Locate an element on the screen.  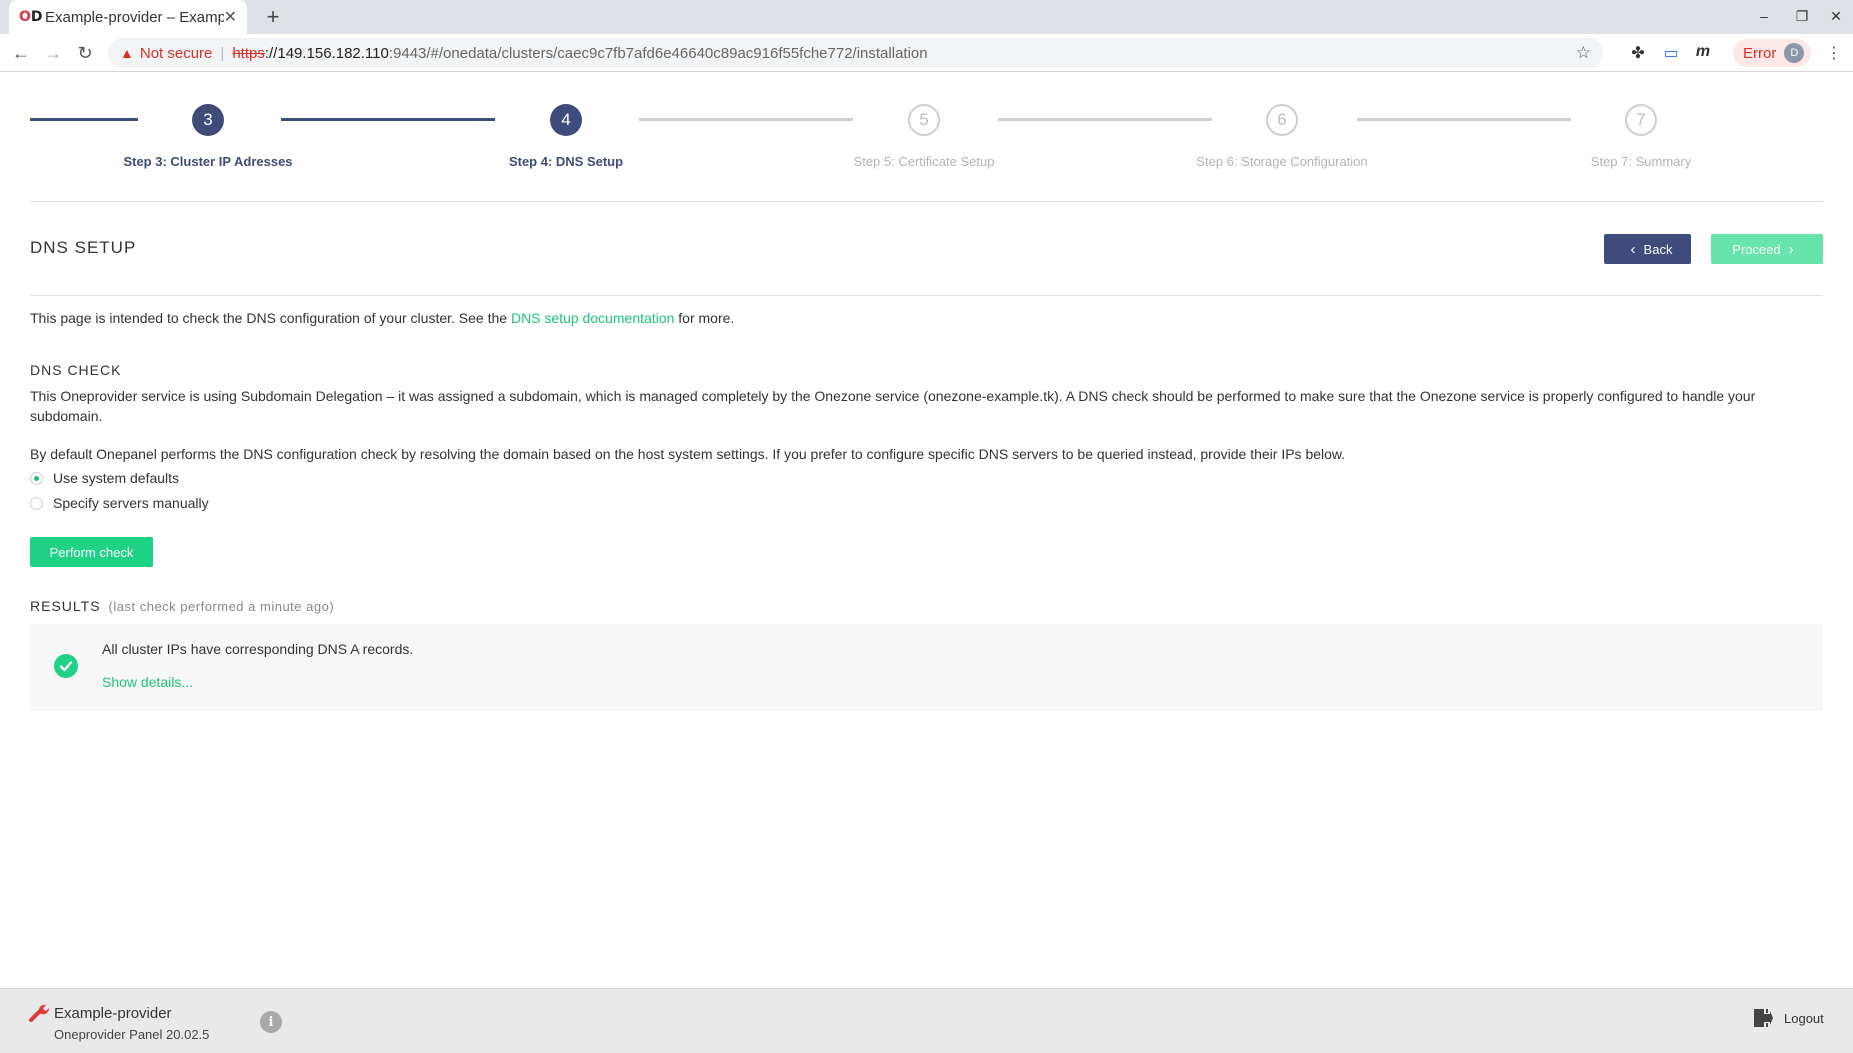
back-button: ‹ Back is located at coordinates (1647, 249).